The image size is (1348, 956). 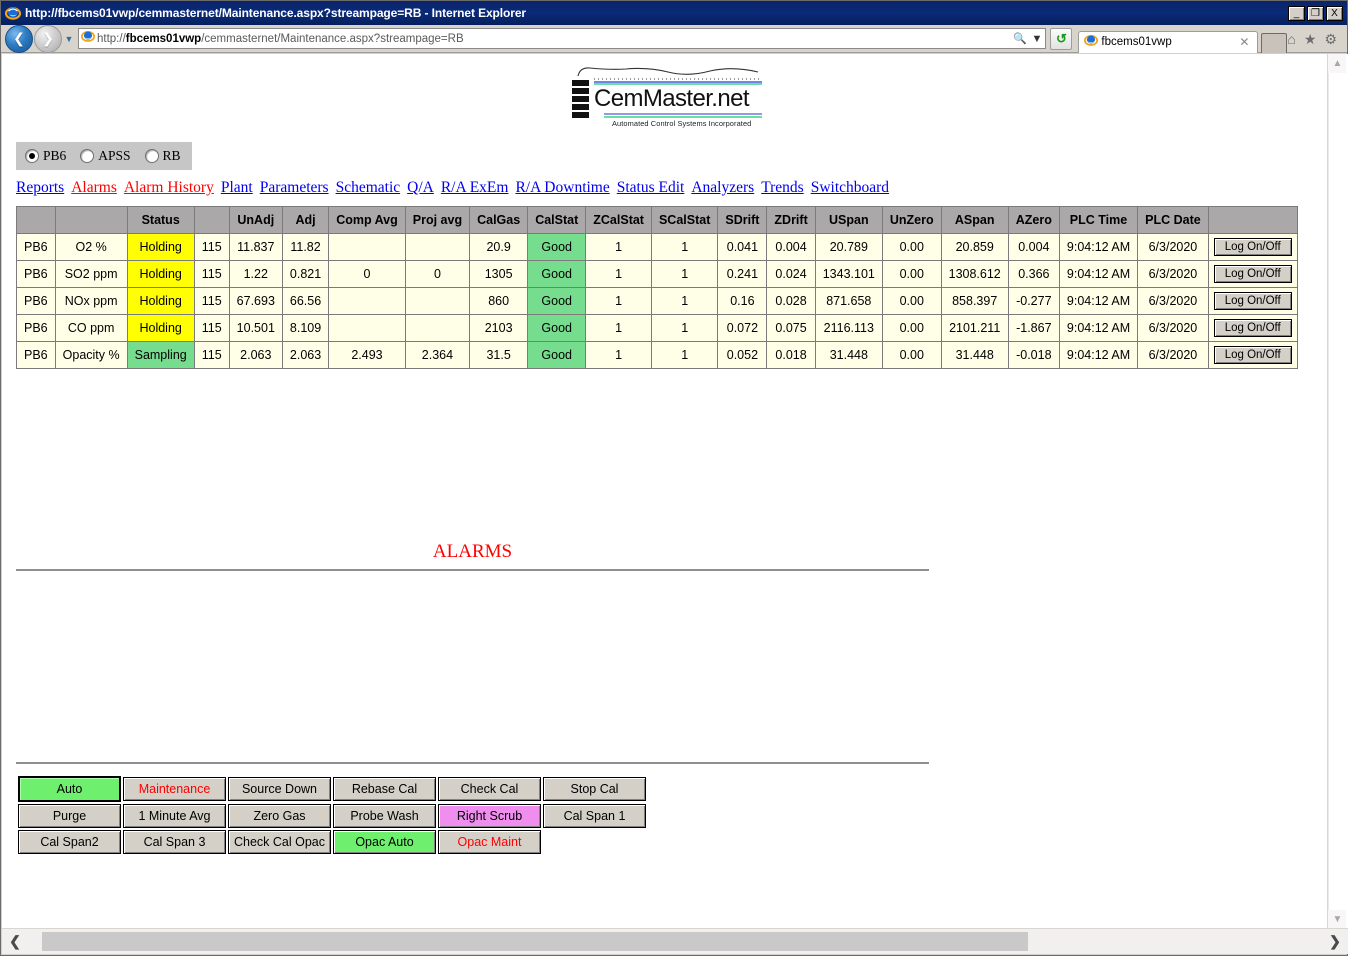 What do you see at coordinates (1244, 42) in the screenshot?
I see `close-icon: ✕` at bounding box center [1244, 42].